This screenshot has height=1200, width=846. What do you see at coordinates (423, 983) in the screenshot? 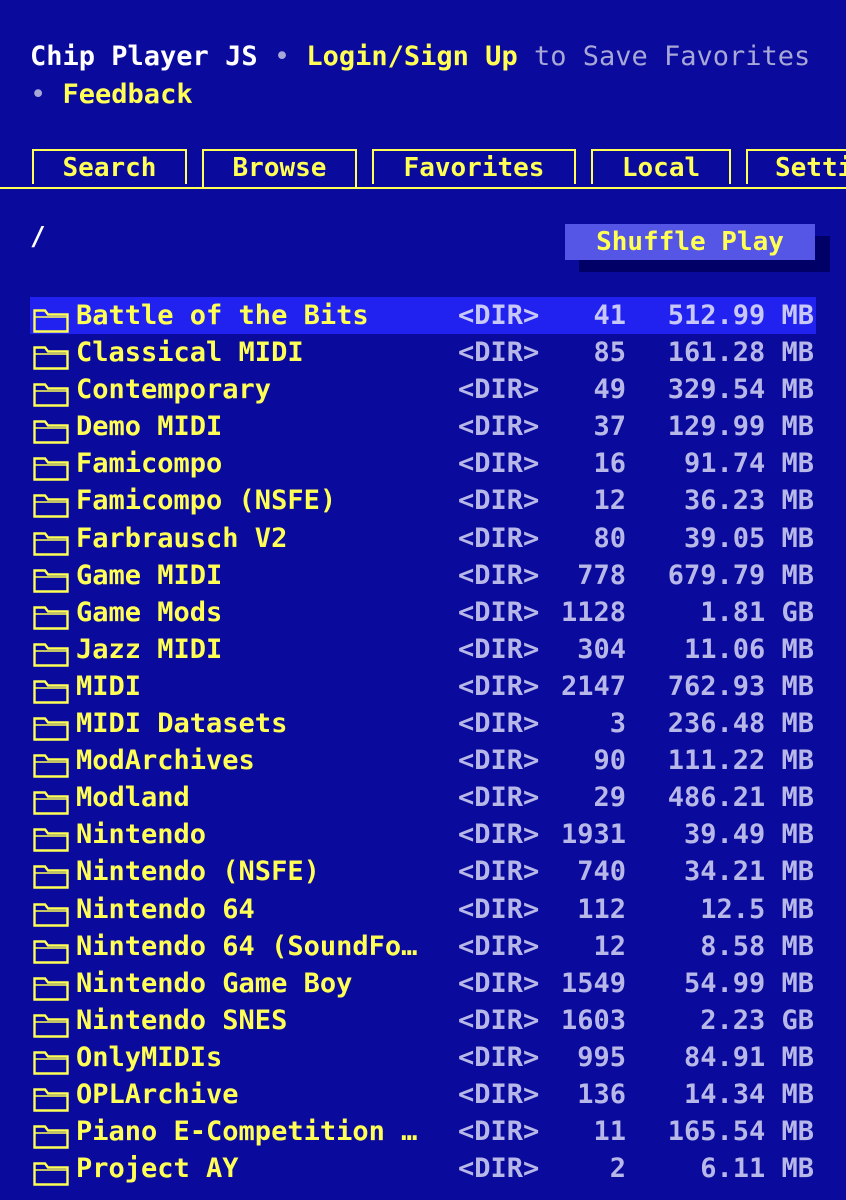
I see `directory-row: Nintendo Game Boy <DIR> 1549 54.99 MB` at bounding box center [423, 983].